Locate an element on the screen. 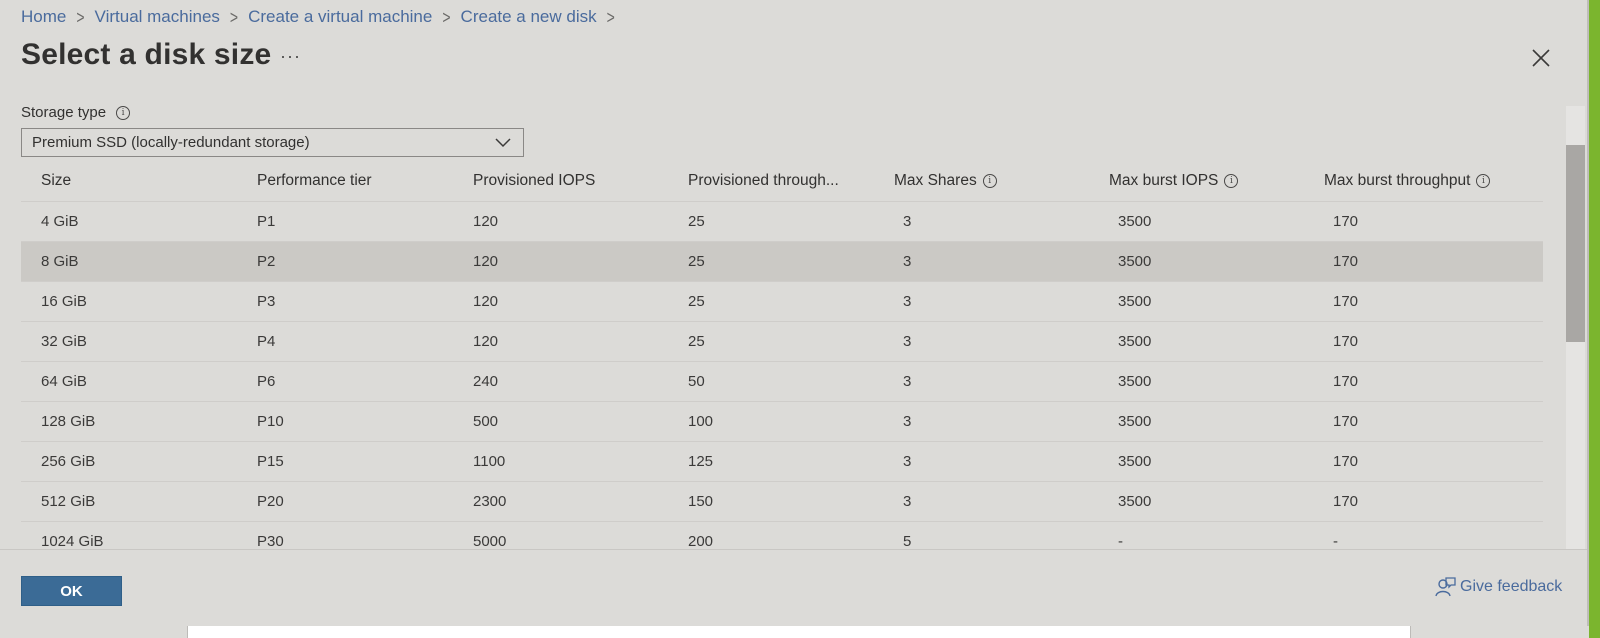 The width and height of the screenshot is (1600, 638). cell-provisioned-throughput: 150 is located at coordinates (701, 501).